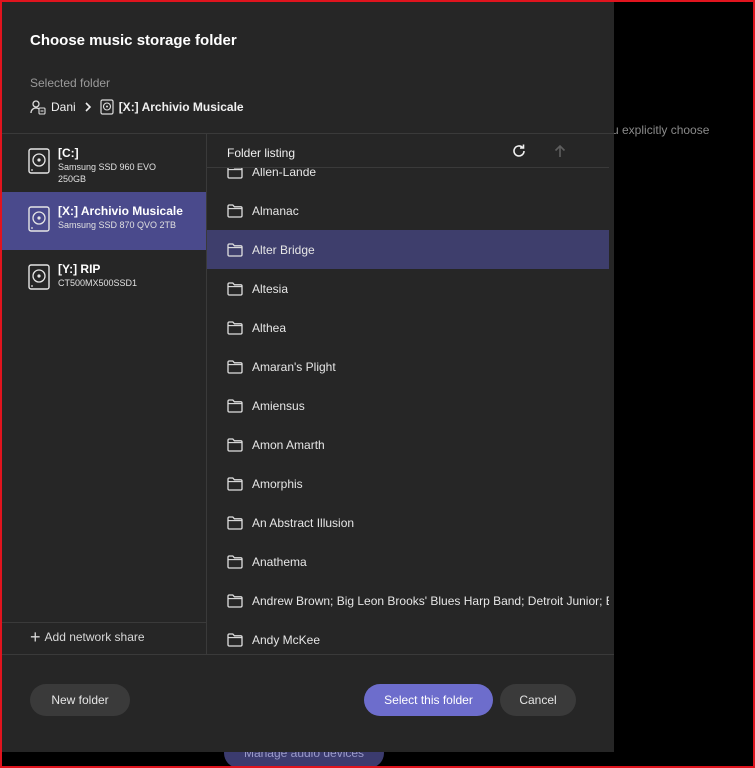 The height and width of the screenshot is (768, 755). I want to click on selected-folder-label: Selected folder, so click(70, 83).